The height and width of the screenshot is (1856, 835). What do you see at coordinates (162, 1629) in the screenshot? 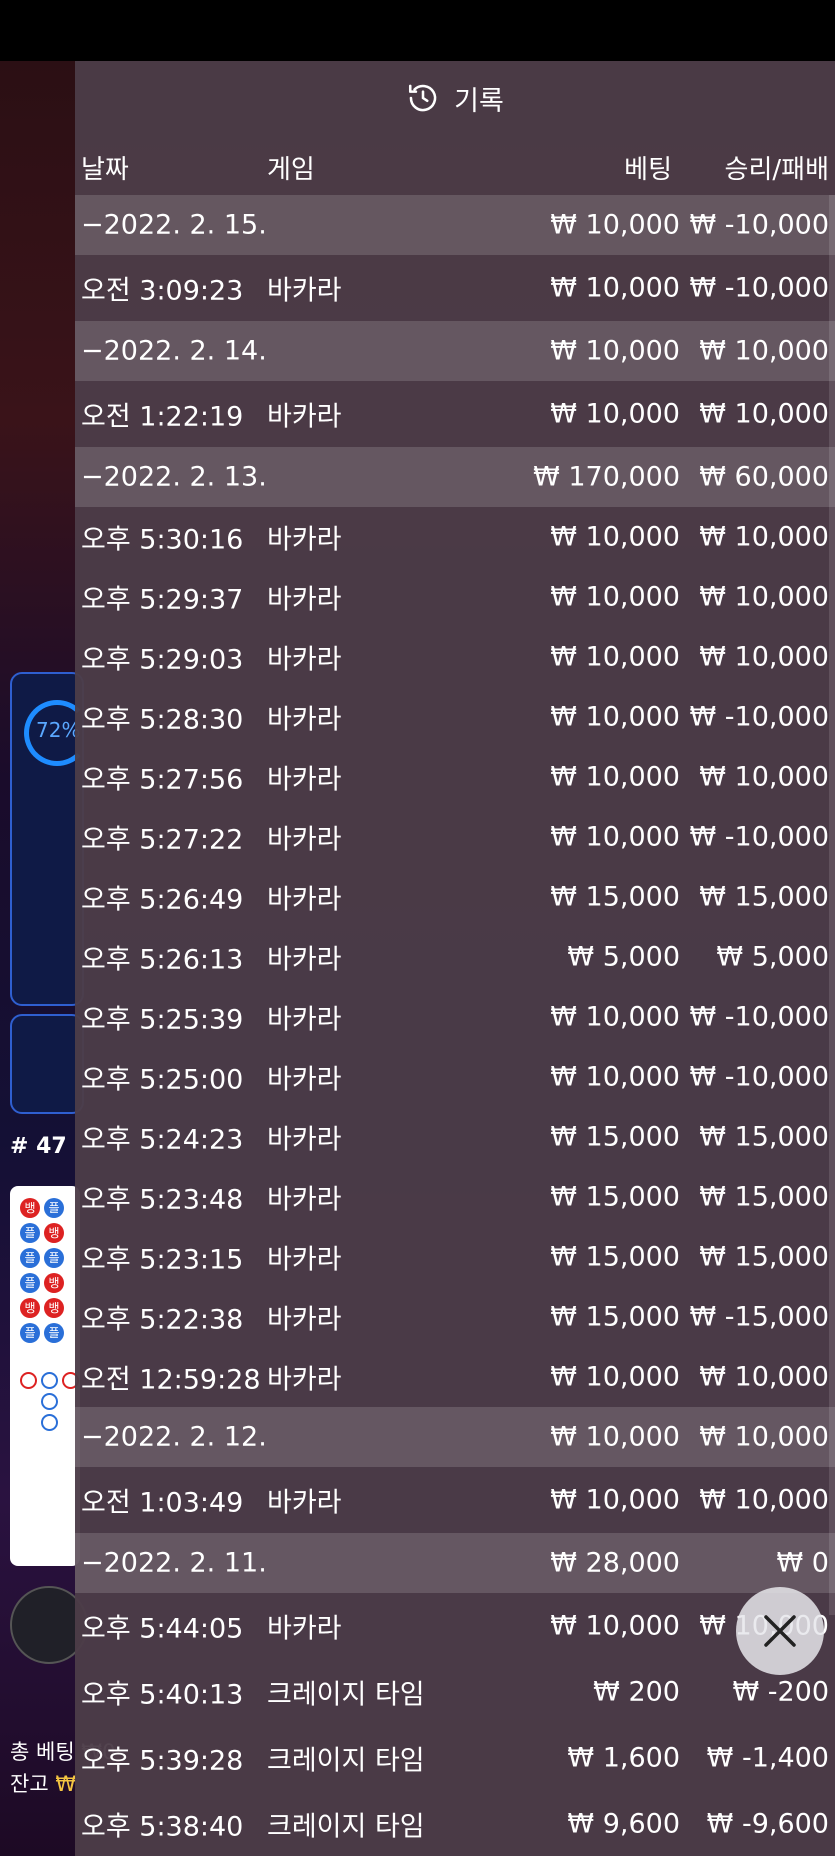
I see `row-time: 오후 5:44:05` at bounding box center [162, 1629].